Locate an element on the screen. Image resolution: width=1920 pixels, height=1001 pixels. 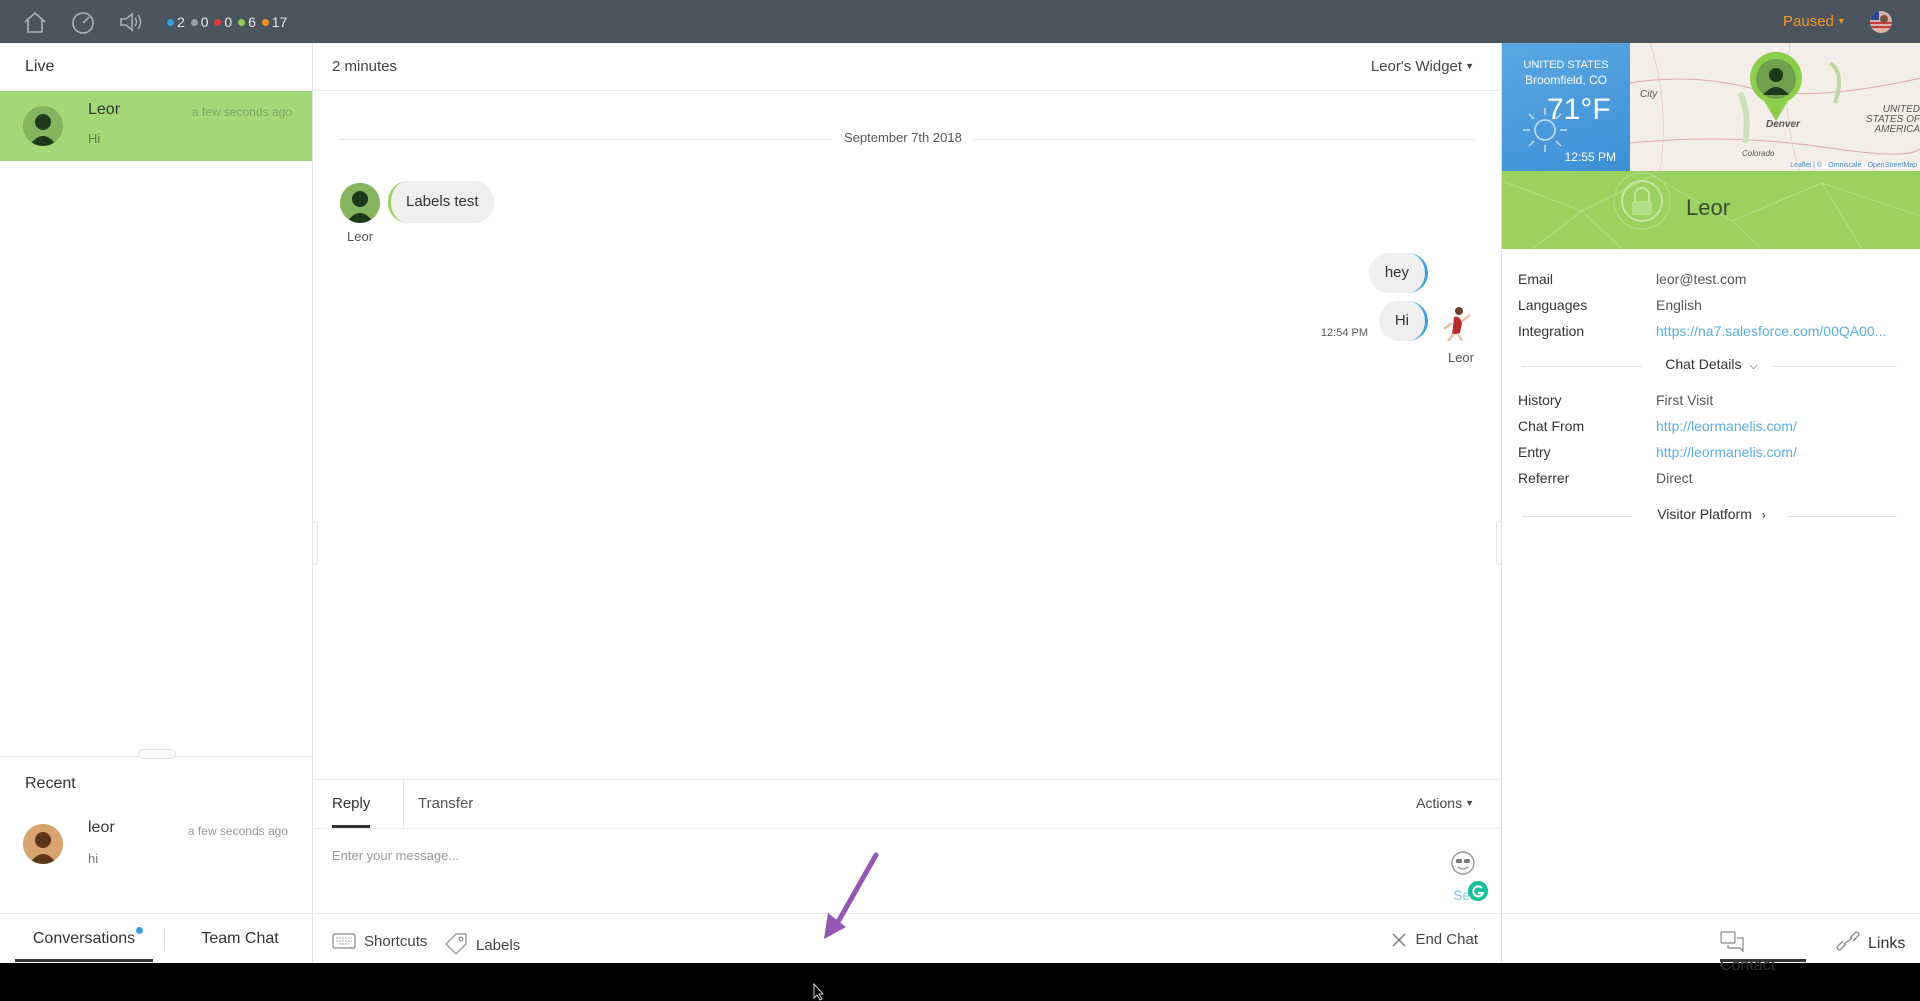
last-message: Hi is located at coordinates (94, 138).